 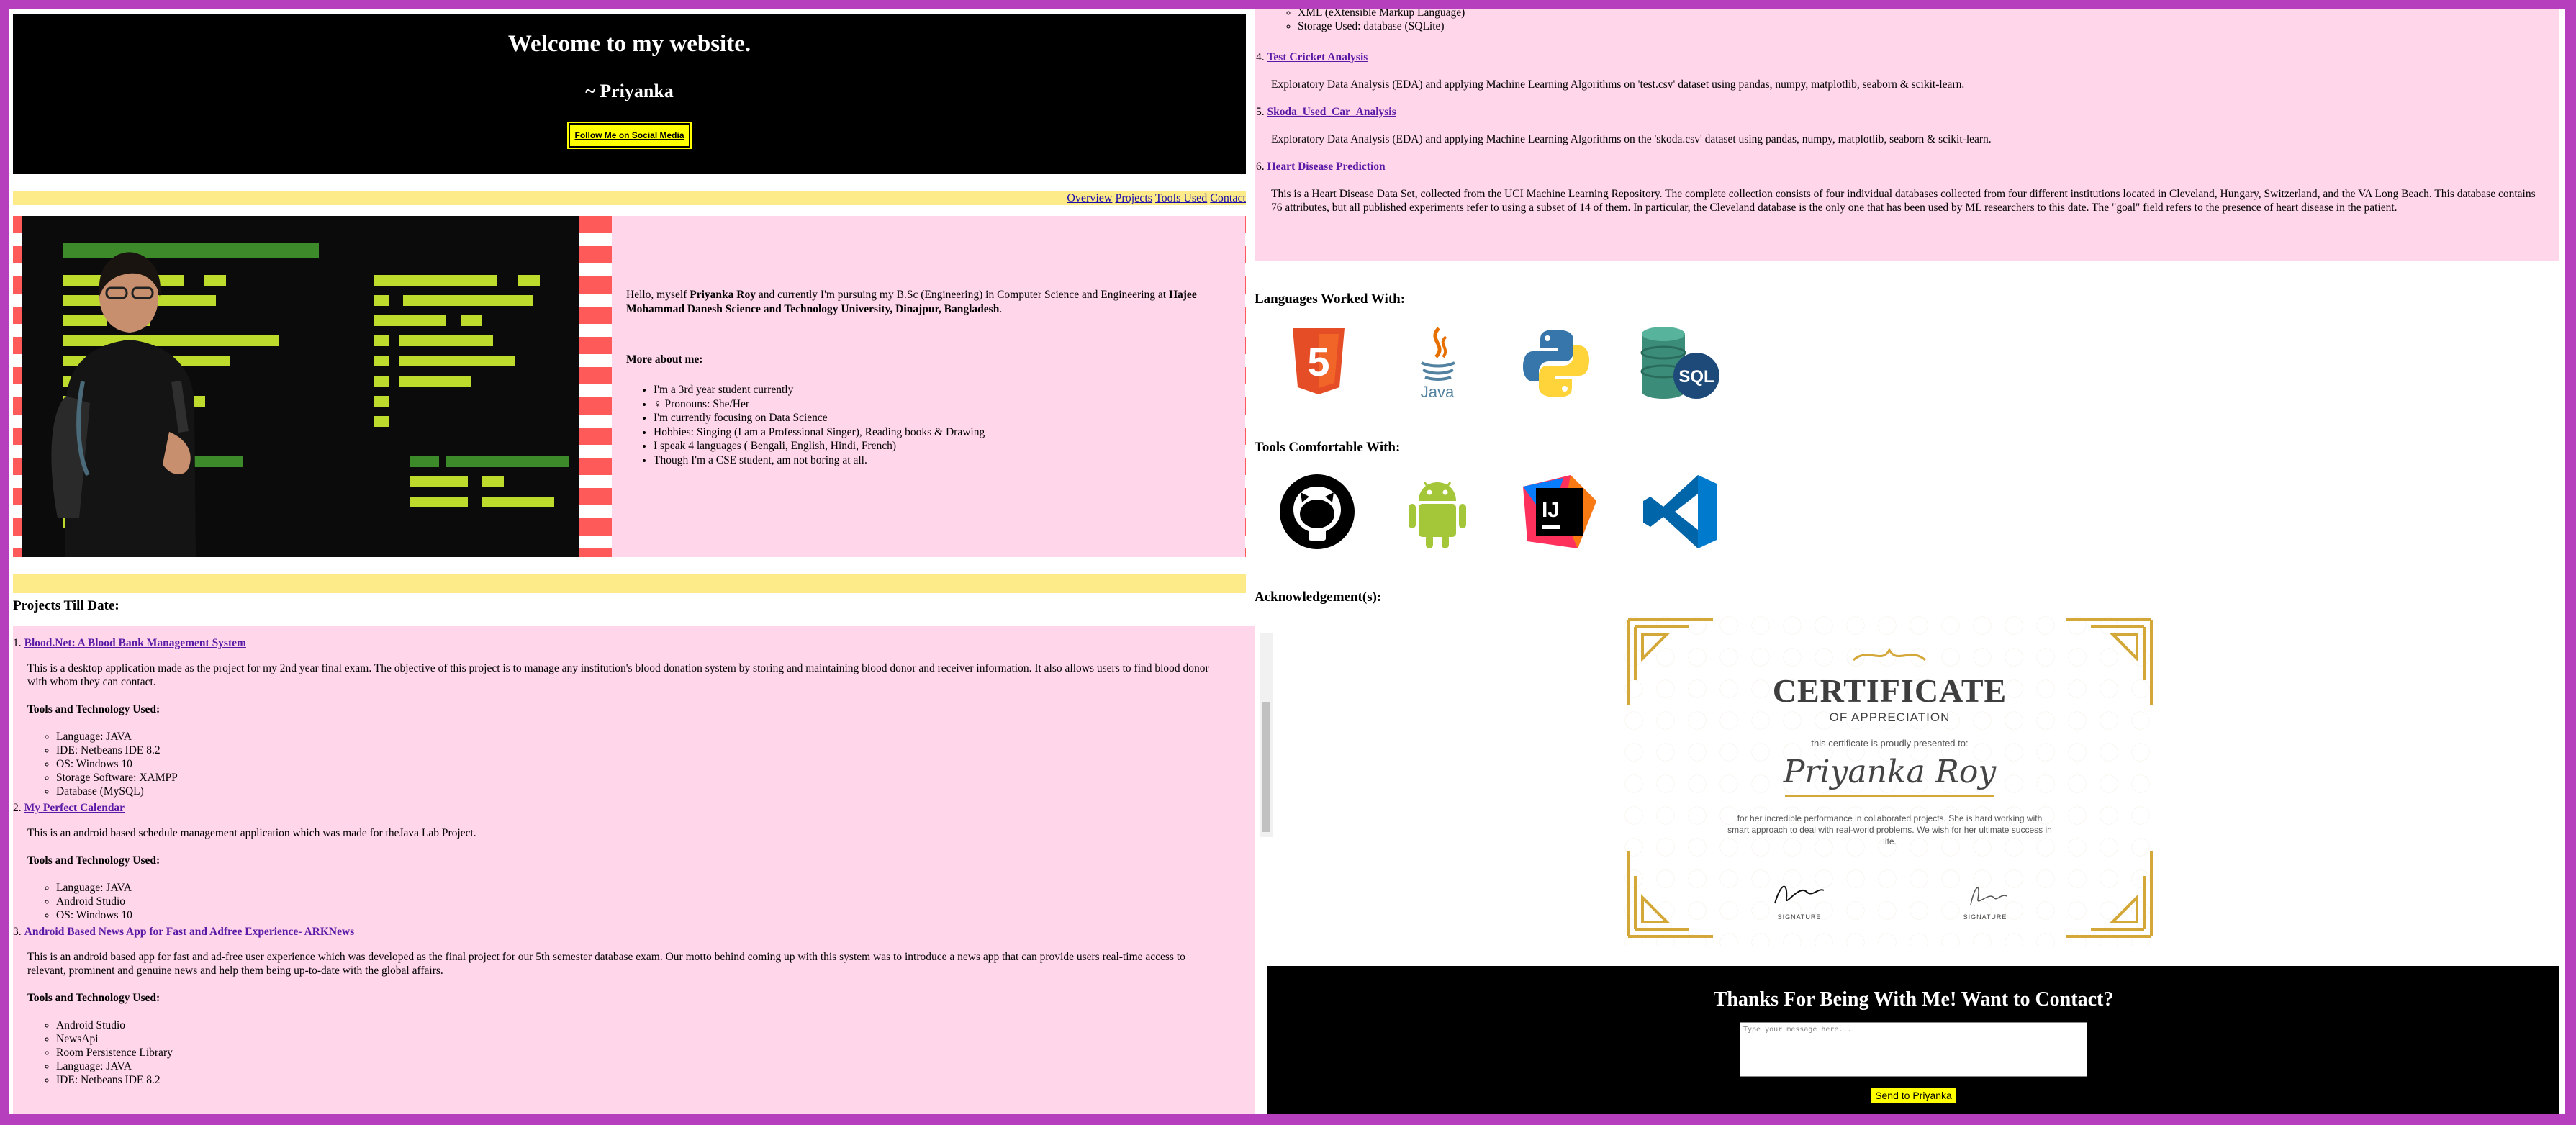 I want to click on hero-title: Welcome to my website., so click(x=629, y=44).